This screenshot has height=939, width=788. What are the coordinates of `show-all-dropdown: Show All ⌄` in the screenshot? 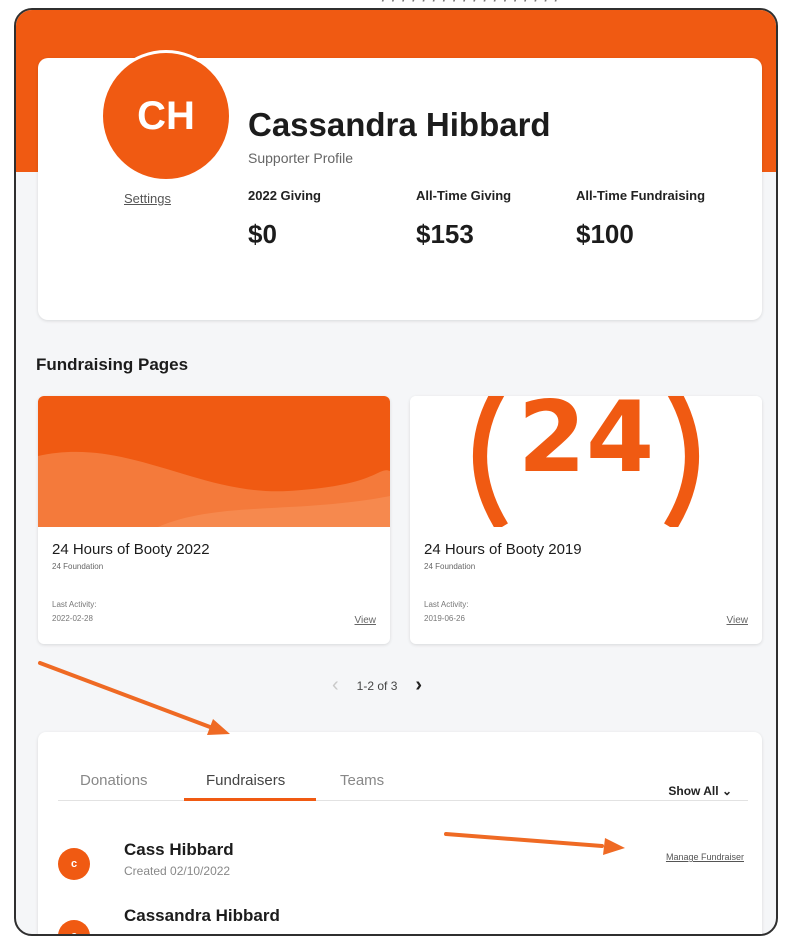 It's located at (700, 791).